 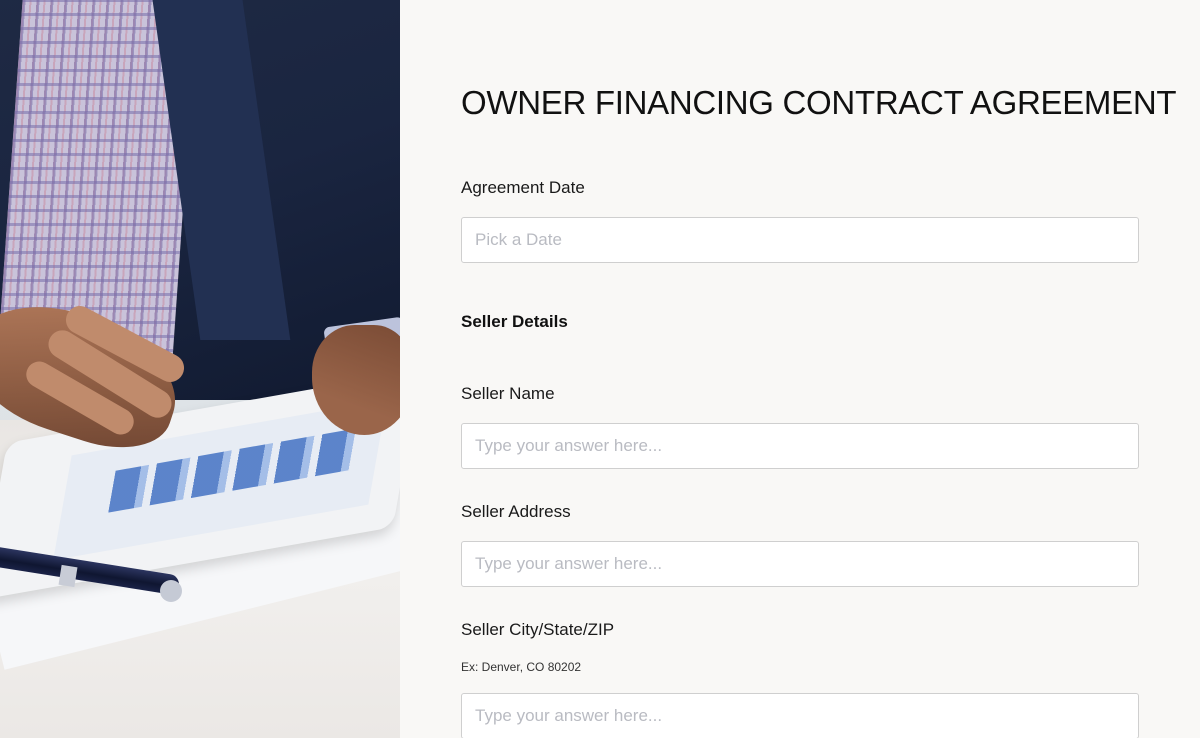 What do you see at coordinates (819, 102) in the screenshot?
I see `form-title: OWNER FINANCING CONTRACT AGREEMENT` at bounding box center [819, 102].